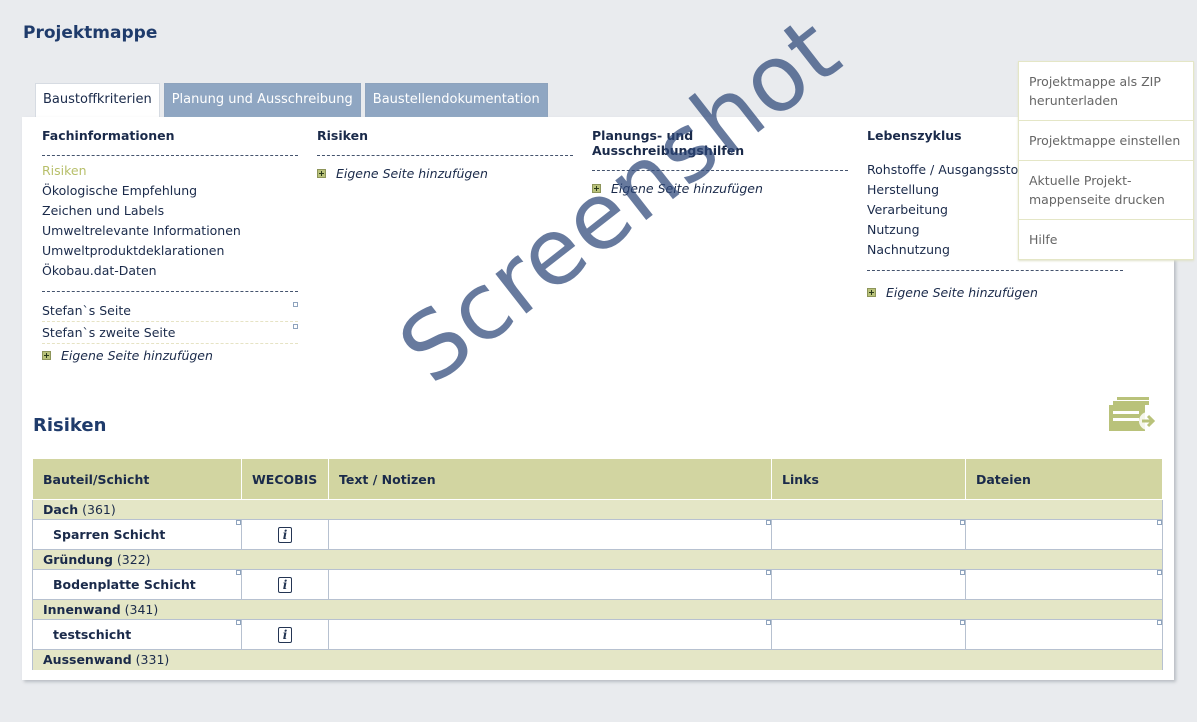 The height and width of the screenshot is (722, 1197). What do you see at coordinates (170, 271) in the screenshot?
I see `link-oekobau-dat-daten: Ökobau.dat-Daten` at bounding box center [170, 271].